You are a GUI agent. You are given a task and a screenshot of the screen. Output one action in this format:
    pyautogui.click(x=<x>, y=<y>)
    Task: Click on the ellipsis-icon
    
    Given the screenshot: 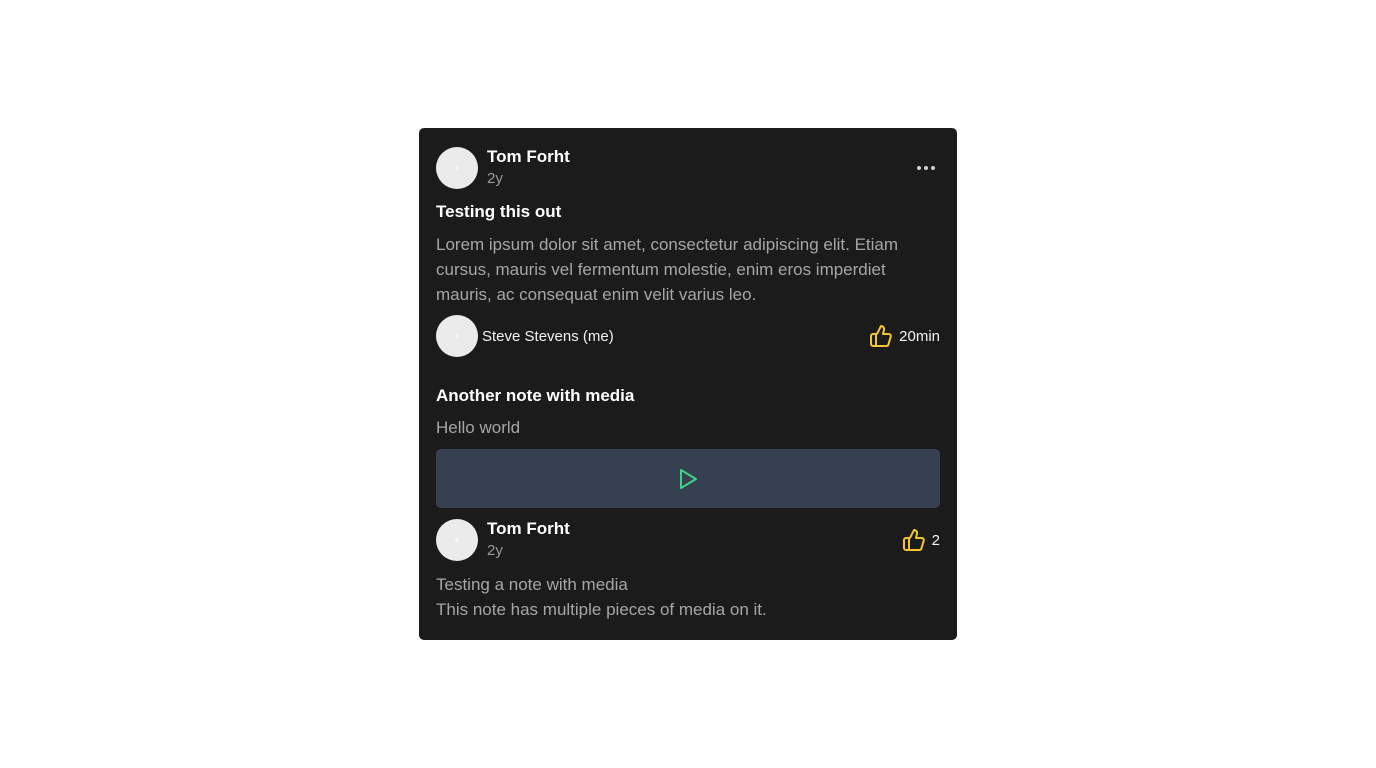 What is the action you would take?
    pyautogui.click(x=926, y=168)
    